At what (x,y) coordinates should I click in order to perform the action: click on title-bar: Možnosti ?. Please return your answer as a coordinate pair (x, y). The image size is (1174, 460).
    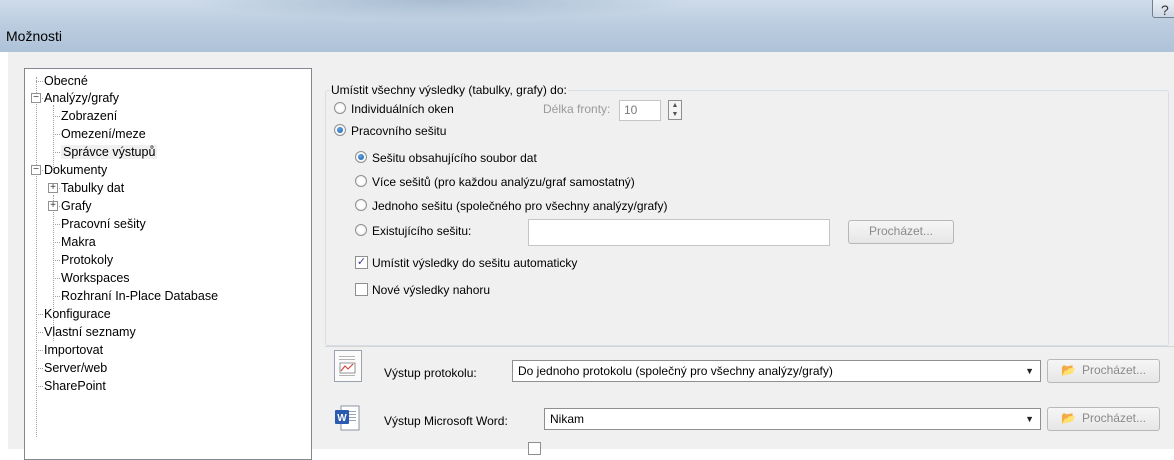
    Looking at the image, I should click on (587, 26).